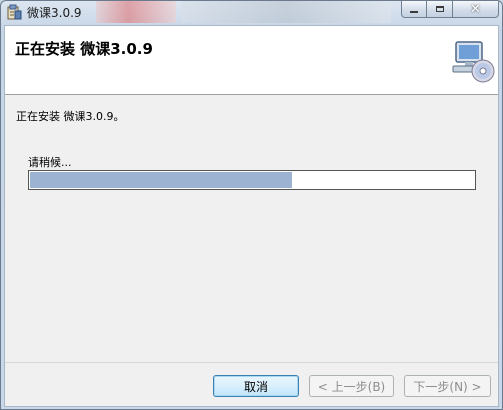  Describe the element at coordinates (161, 180) in the screenshot. I see `progress-fill` at that location.